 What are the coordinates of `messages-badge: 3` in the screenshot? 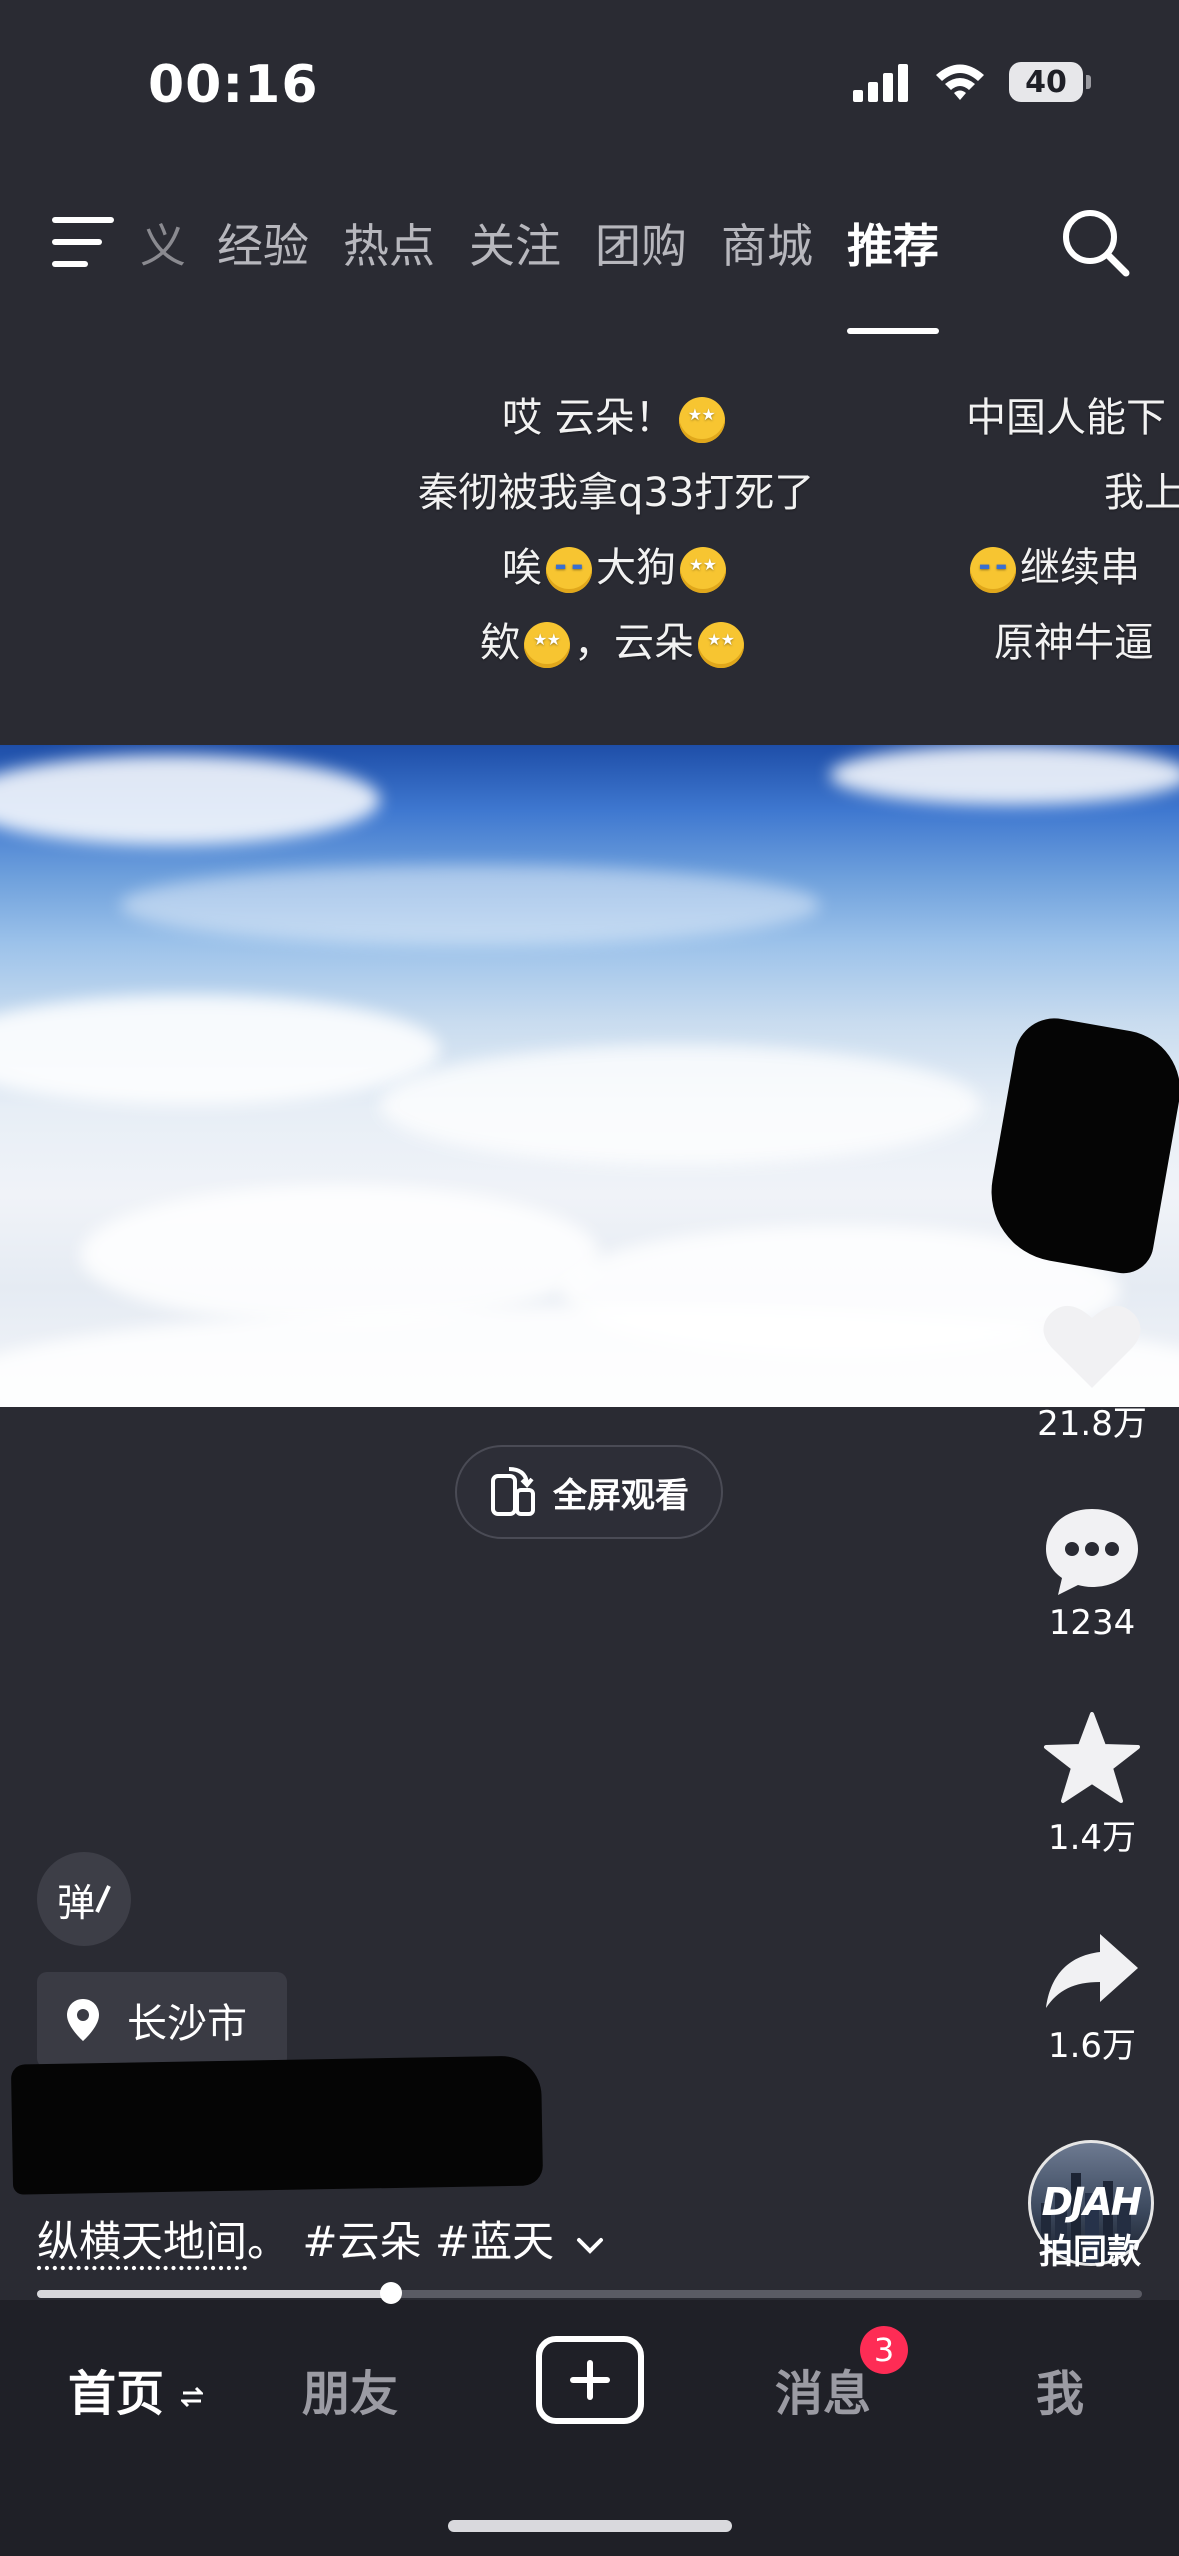 It's located at (884, 2350).